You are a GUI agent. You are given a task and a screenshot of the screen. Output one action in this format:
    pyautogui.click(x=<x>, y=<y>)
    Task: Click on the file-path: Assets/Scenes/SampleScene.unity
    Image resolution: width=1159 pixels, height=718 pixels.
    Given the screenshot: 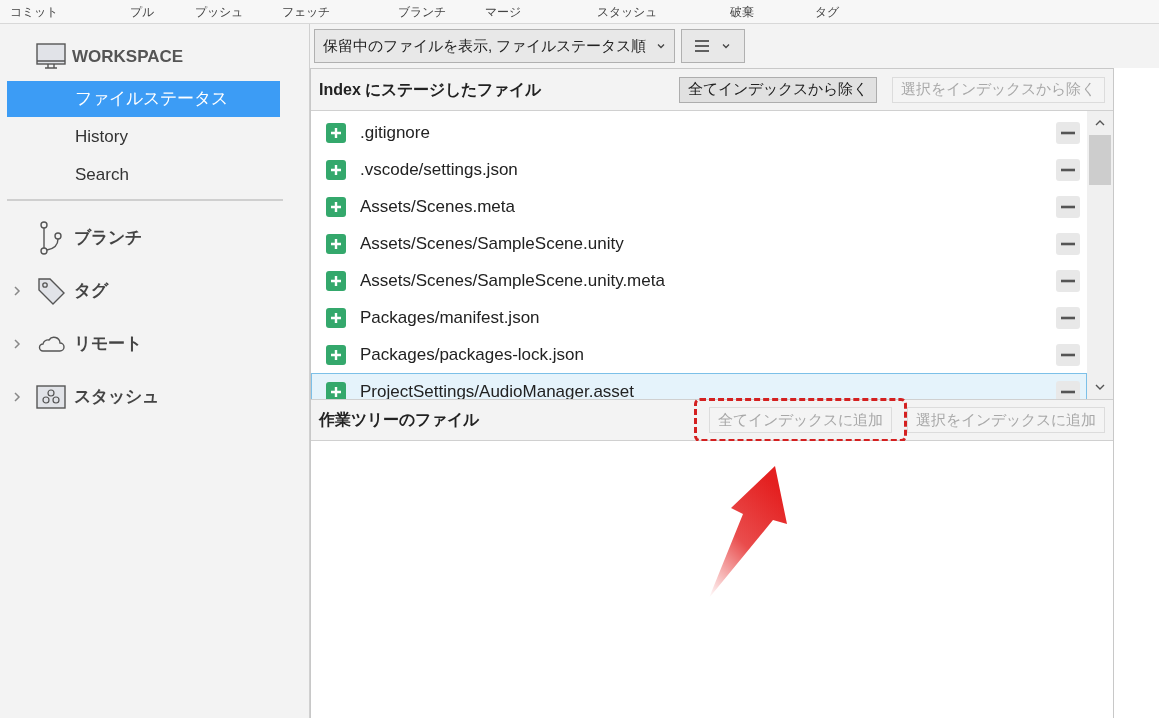 What is the action you would take?
    pyautogui.click(x=492, y=243)
    